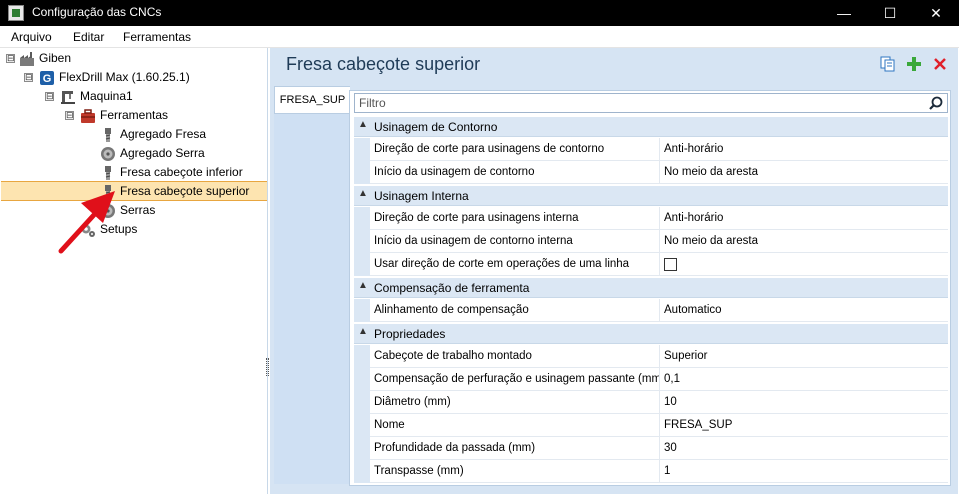 The width and height of the screenshot is (959, 495). Describe the element at coordinates (804, 356) in the screenshot. I see `property-value: Superior` at that location.